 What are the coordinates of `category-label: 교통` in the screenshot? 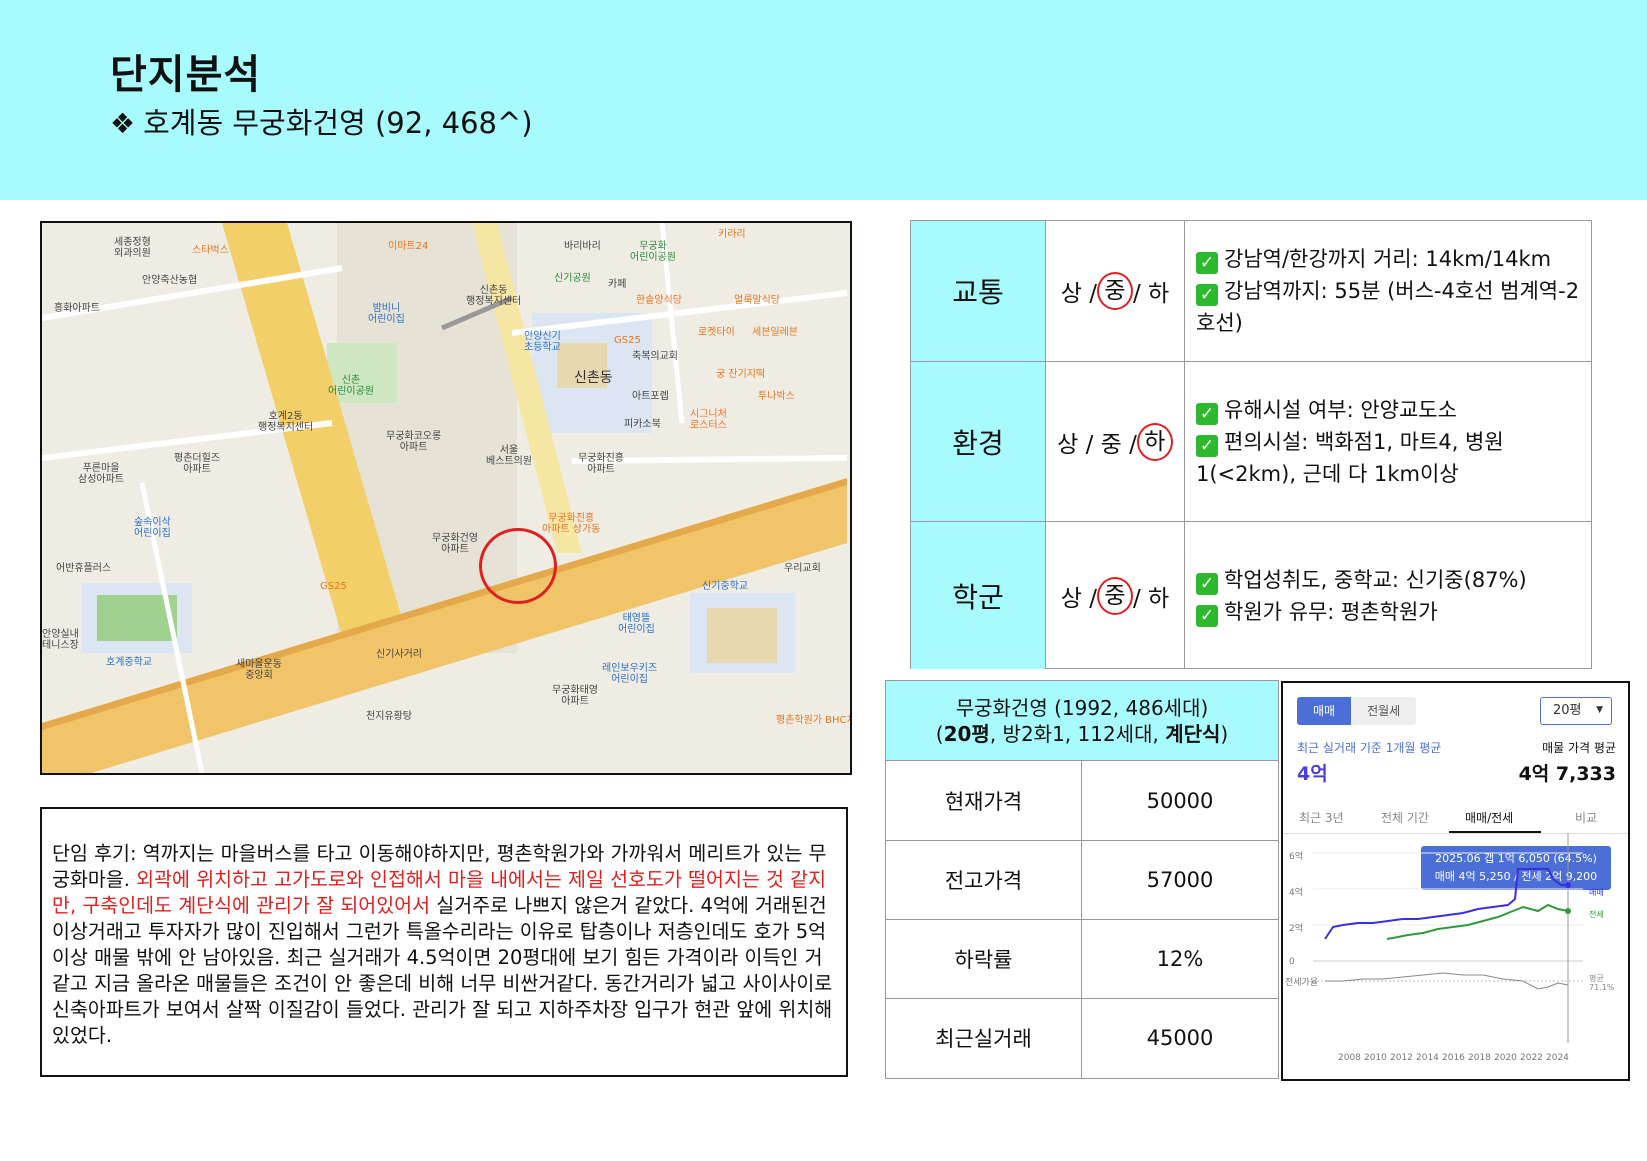 It's located at (978, 291).